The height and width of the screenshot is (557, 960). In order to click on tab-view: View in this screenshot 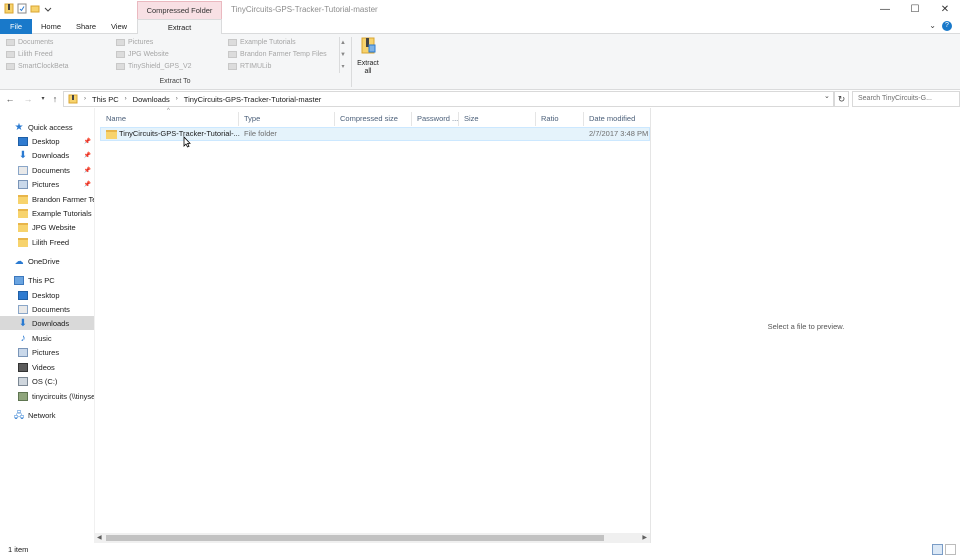, I will do `click(119, 26)`.